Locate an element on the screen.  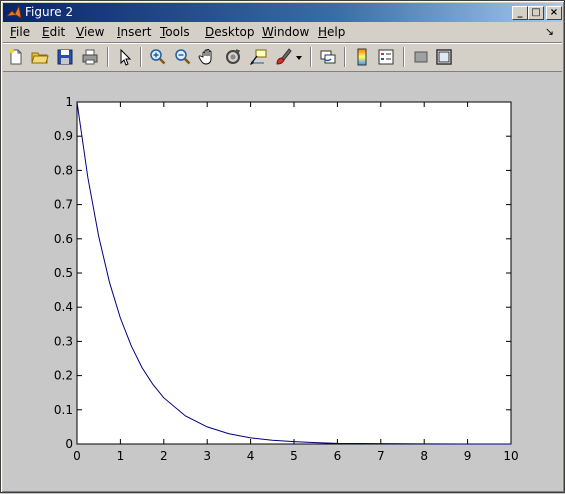
minimize-icon: _ is located at coordinates (520, 12).